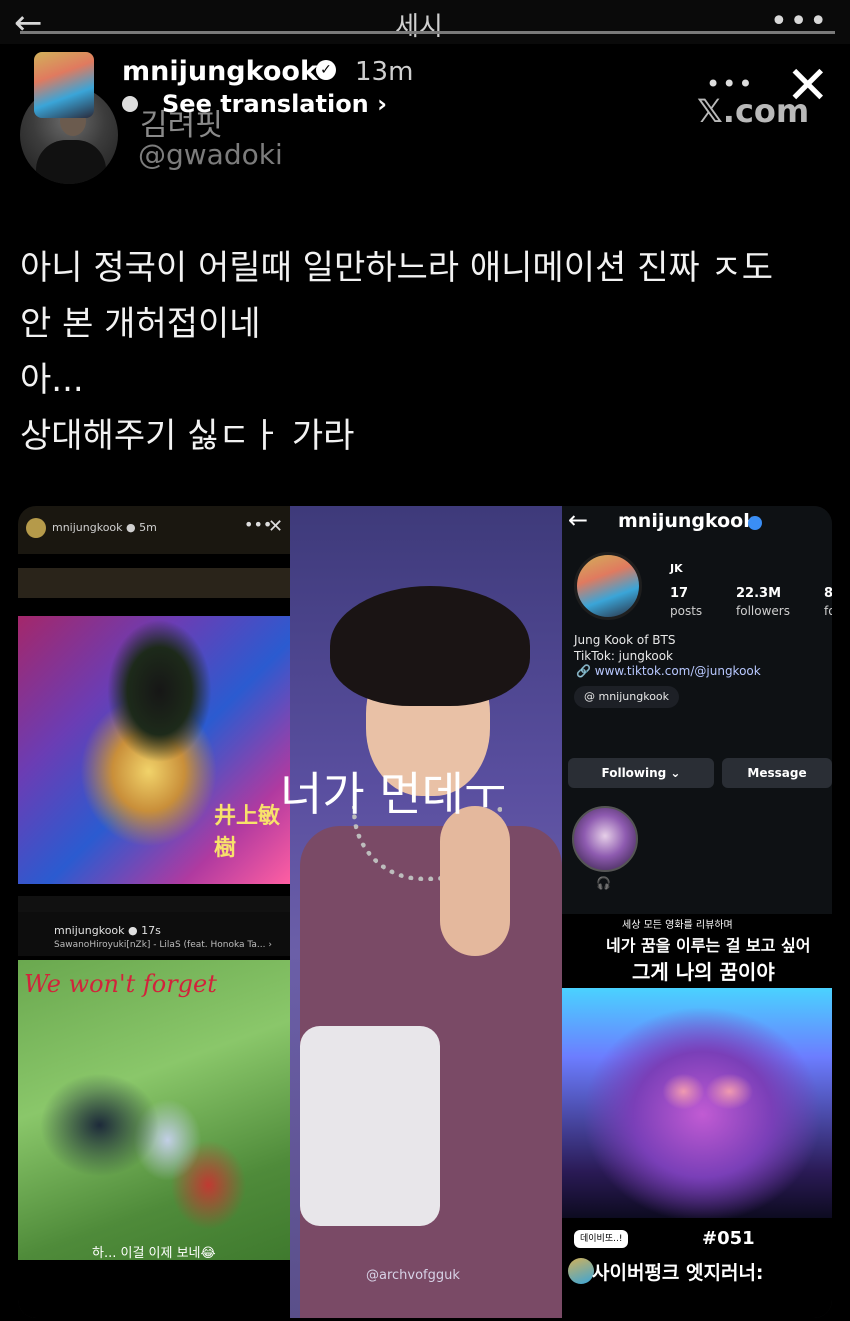 The width and height of the screenshot is (850, 1321). I want to click on threads-pill: @ mnijungkook, so click(627, 697).